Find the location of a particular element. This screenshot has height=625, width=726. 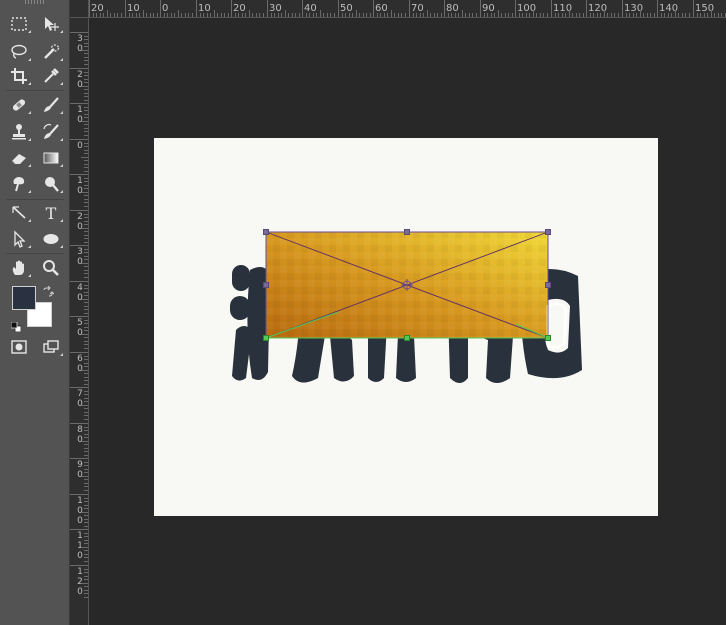

quick-mask-button is located at coordinates (19, 347).